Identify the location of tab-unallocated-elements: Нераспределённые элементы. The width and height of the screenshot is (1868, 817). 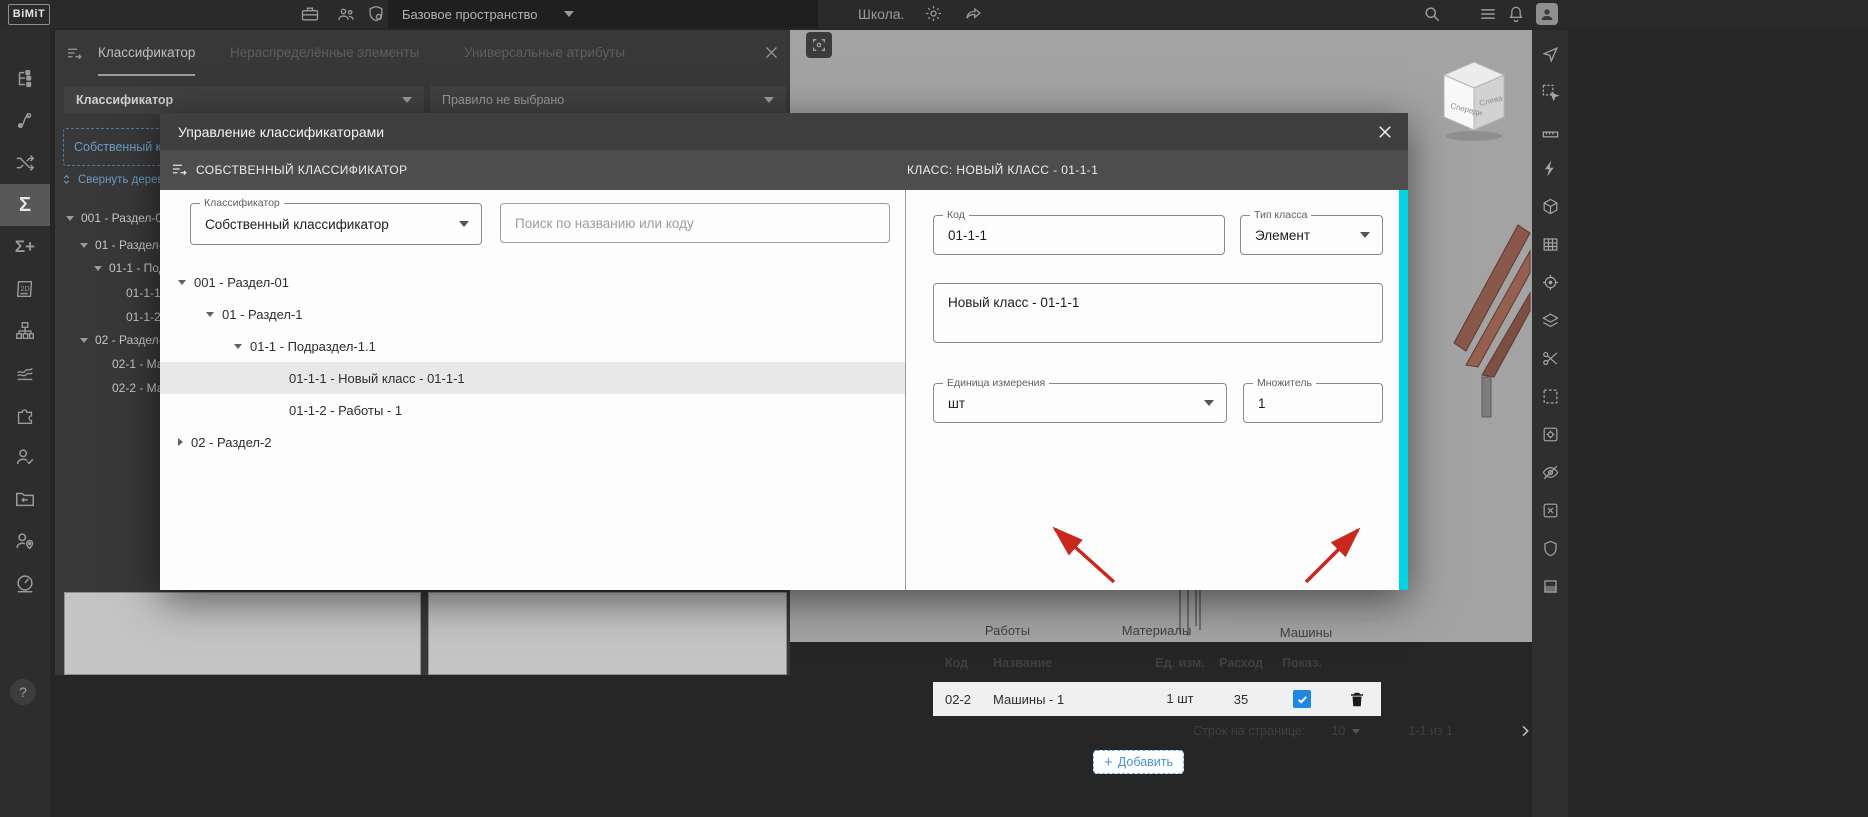
(324, 53).